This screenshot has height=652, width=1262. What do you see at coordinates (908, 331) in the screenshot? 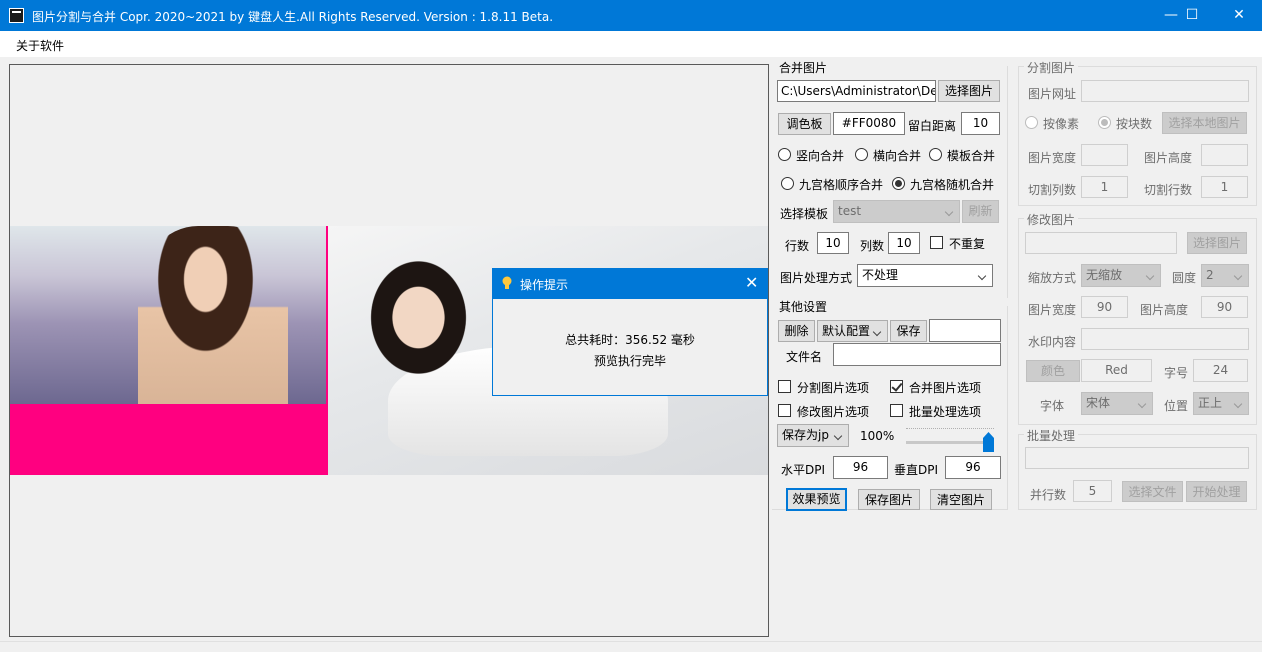
I see `save-config-button: 保存` at bounding box center [908, 331].